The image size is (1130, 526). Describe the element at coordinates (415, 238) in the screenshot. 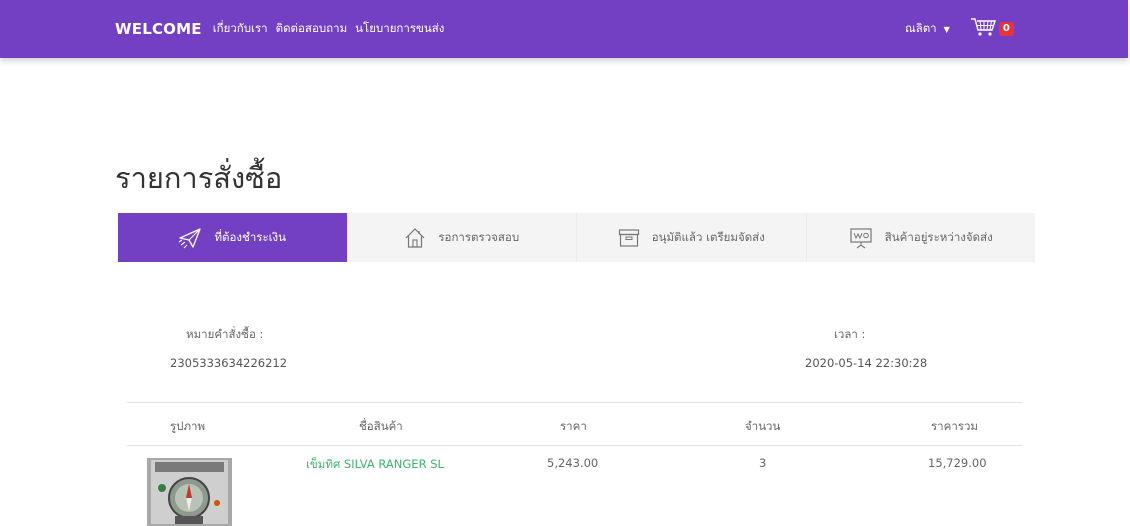

I see `house-icon` at that location.